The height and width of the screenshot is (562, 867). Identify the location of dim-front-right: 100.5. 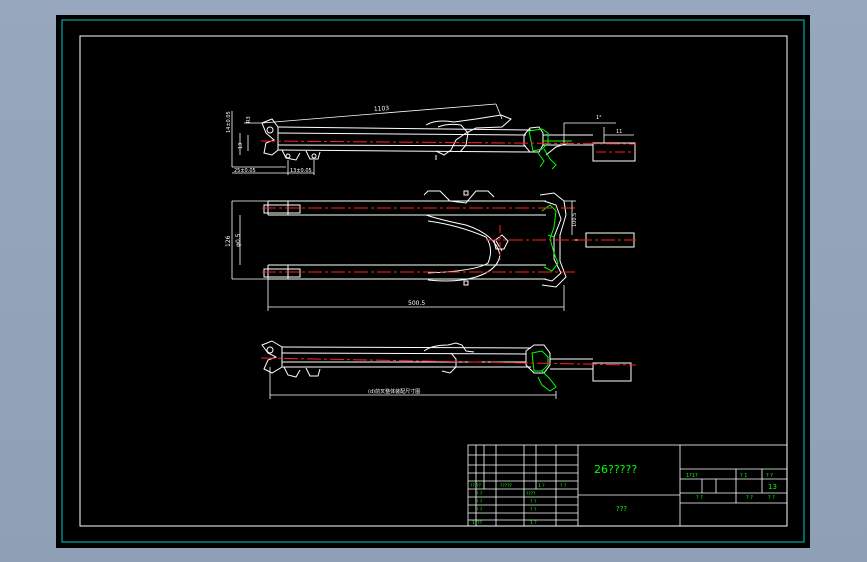
(575, 220).